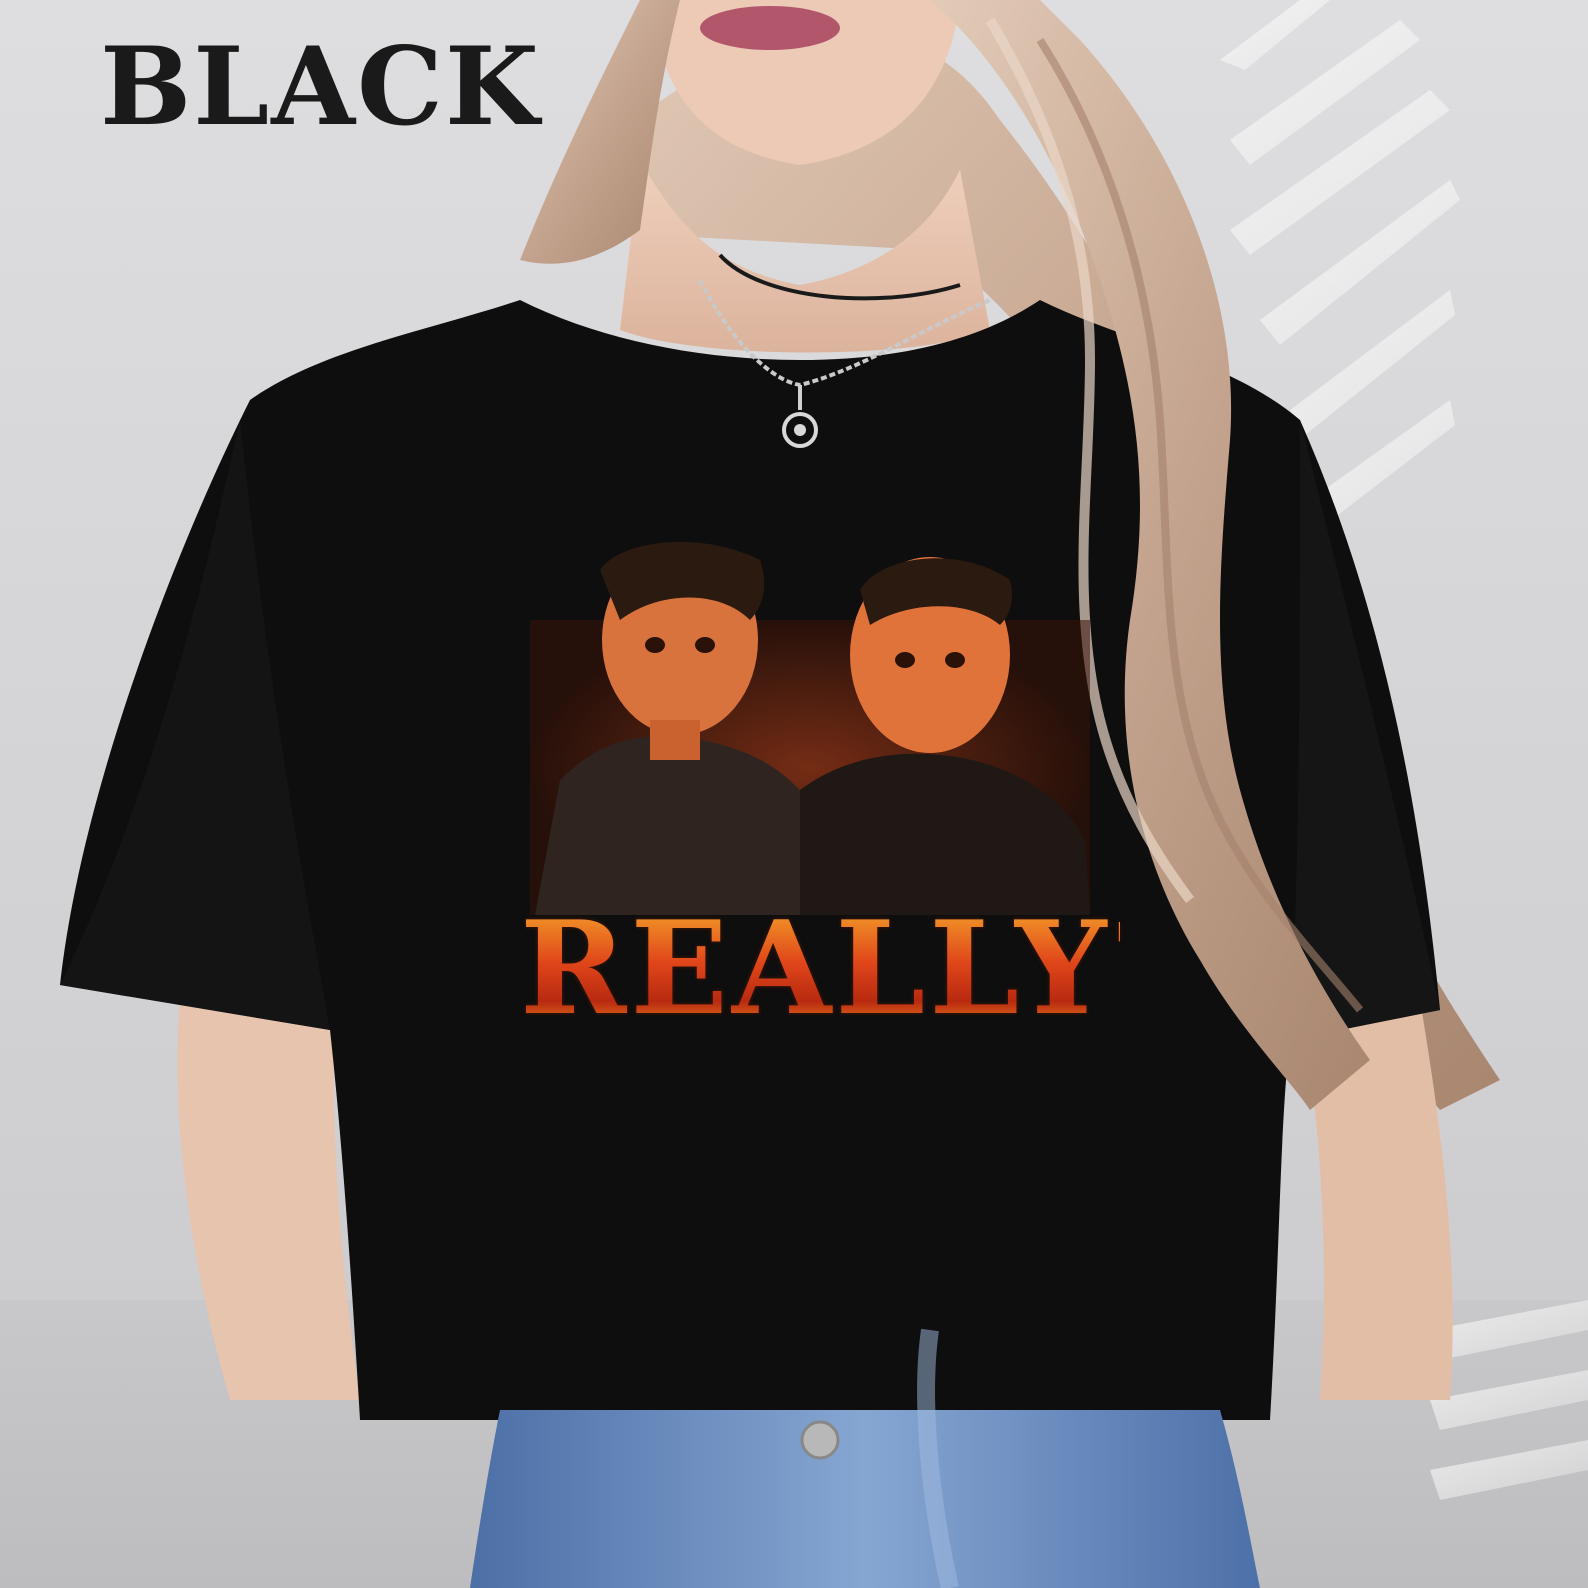  I want to click on jeans-button, so click(820, 1440).